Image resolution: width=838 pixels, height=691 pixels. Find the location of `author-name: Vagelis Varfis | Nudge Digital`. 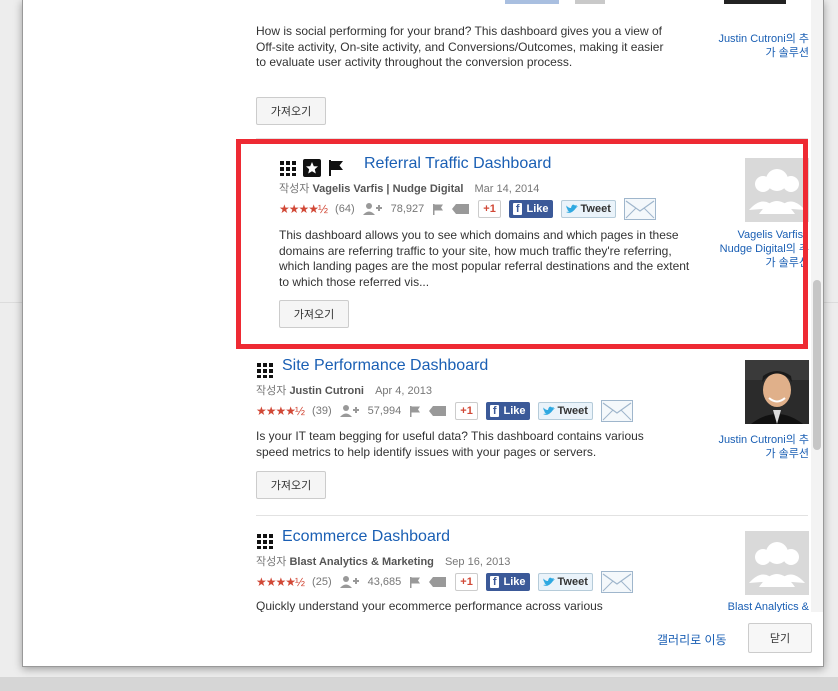

author-name: Vagelis Varfis | Nudge Digital is located at coordinates (388, 189).